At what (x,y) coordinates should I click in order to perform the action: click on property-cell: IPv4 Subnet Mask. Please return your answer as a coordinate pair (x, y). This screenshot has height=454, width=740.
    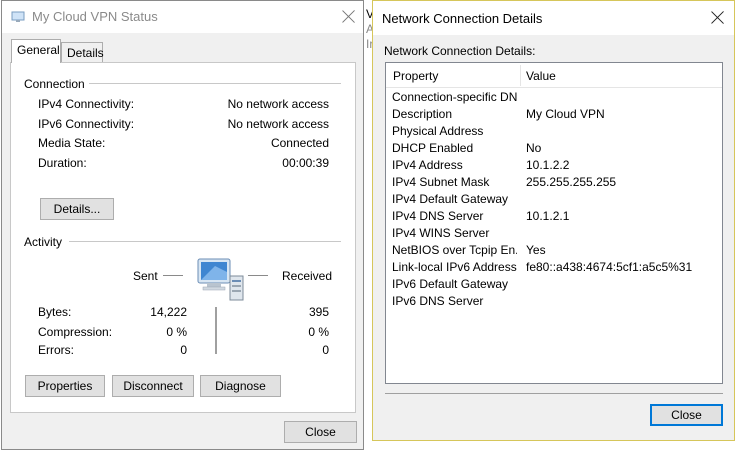
    Looking at the image, I should click on (441, 182).